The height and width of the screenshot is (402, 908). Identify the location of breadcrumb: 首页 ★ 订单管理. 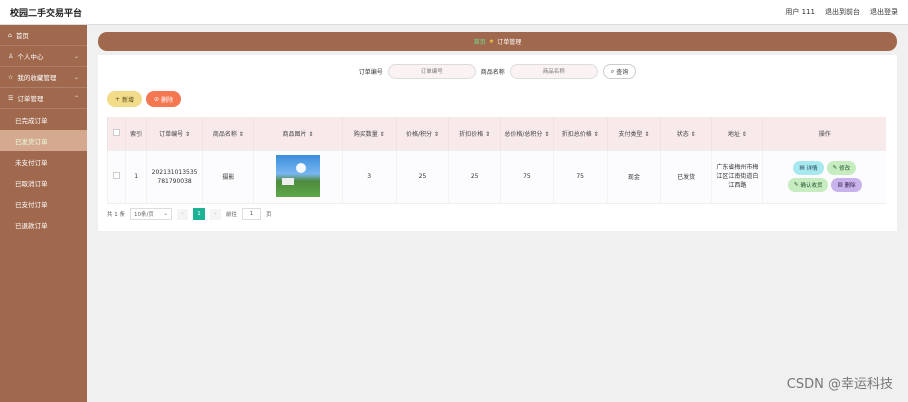
(497, 41).